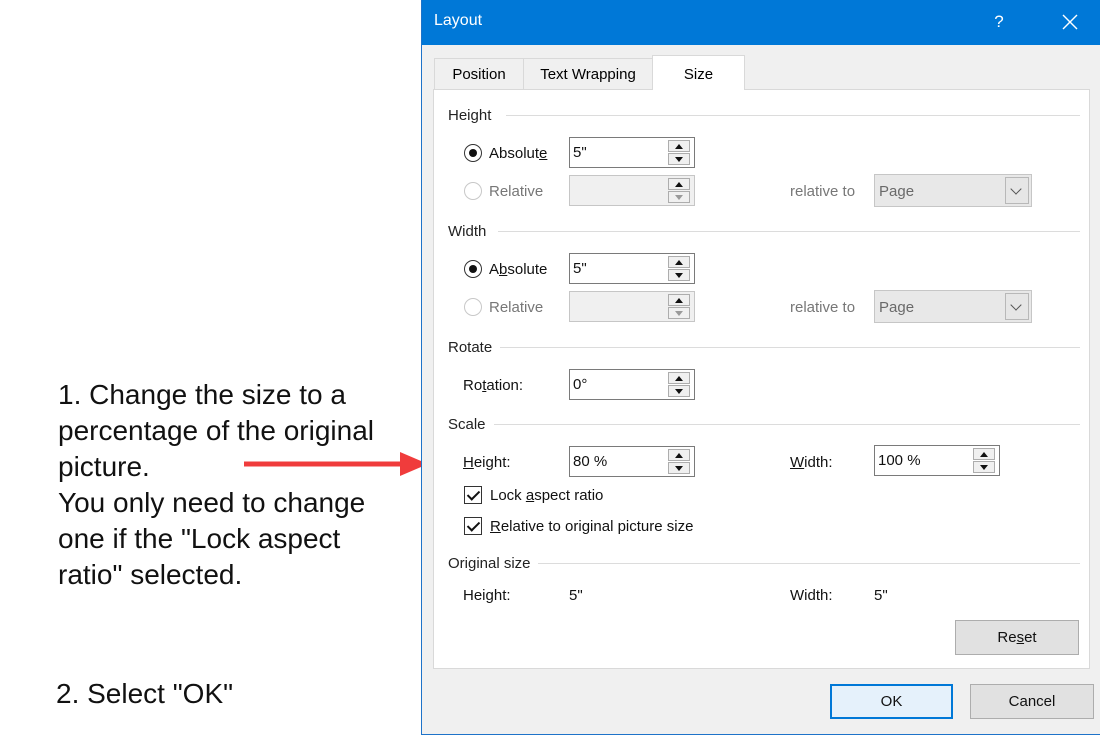 The height and width of the screenshot is (736, 1100). What do you see at coordinates (953, 306) in the screenshot?
I see `width-relative-to-select: Page` at bounding box center [953, 306].